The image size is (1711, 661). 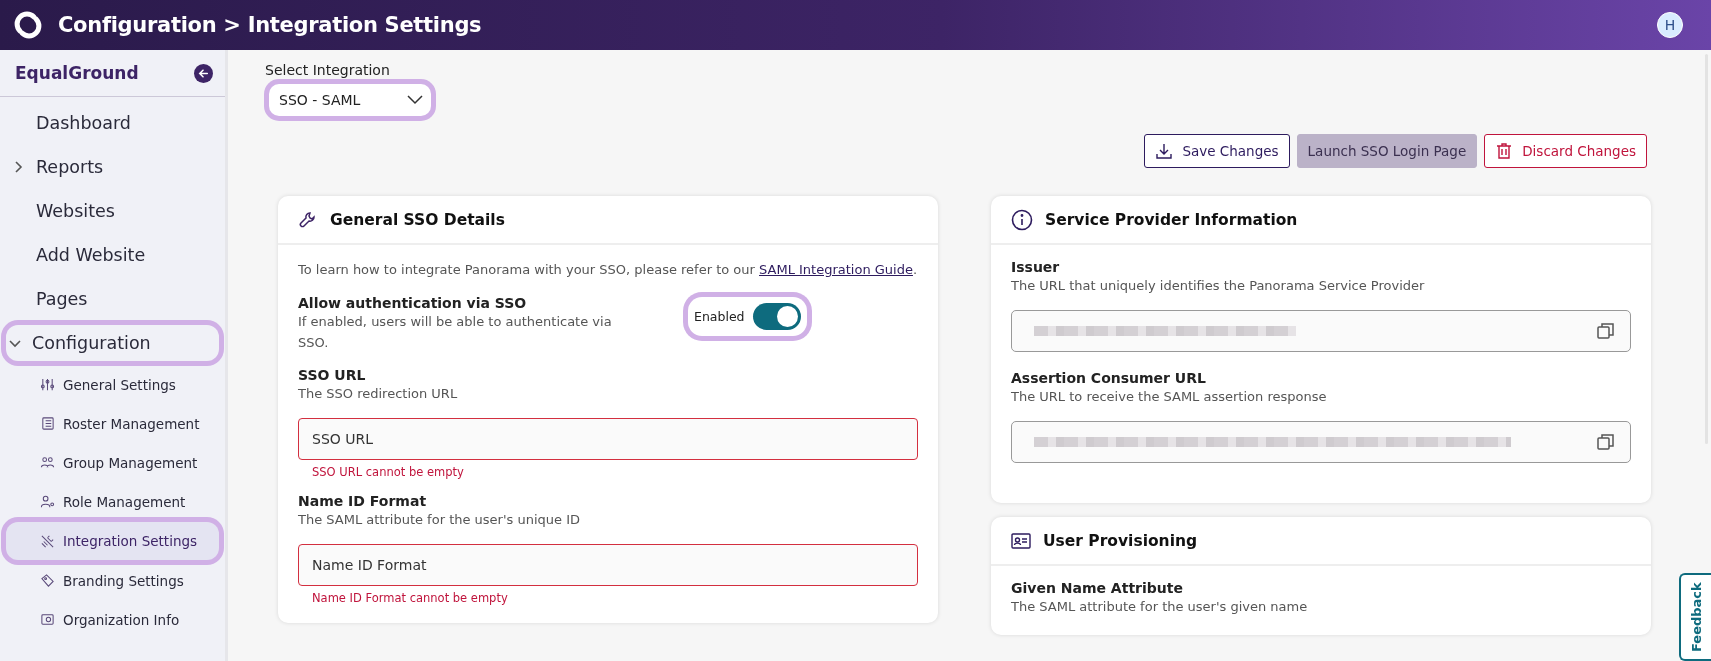 What do you see at coordinates (28, 25) in the screenshot?
I see `logo-icon` at bounding box center [28, 25].